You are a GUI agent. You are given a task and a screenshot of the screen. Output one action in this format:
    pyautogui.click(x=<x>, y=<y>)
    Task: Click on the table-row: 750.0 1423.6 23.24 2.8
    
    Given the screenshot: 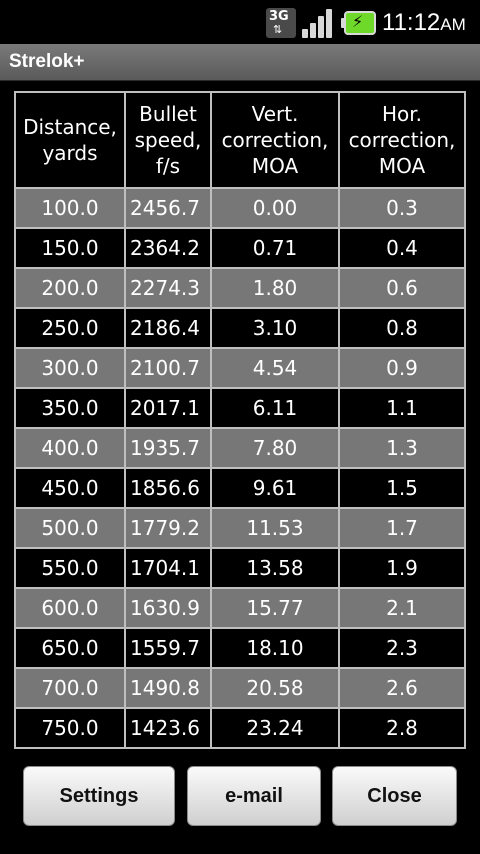 What is the action you would take?
    pyautogui.click(x=240, y=728)
    